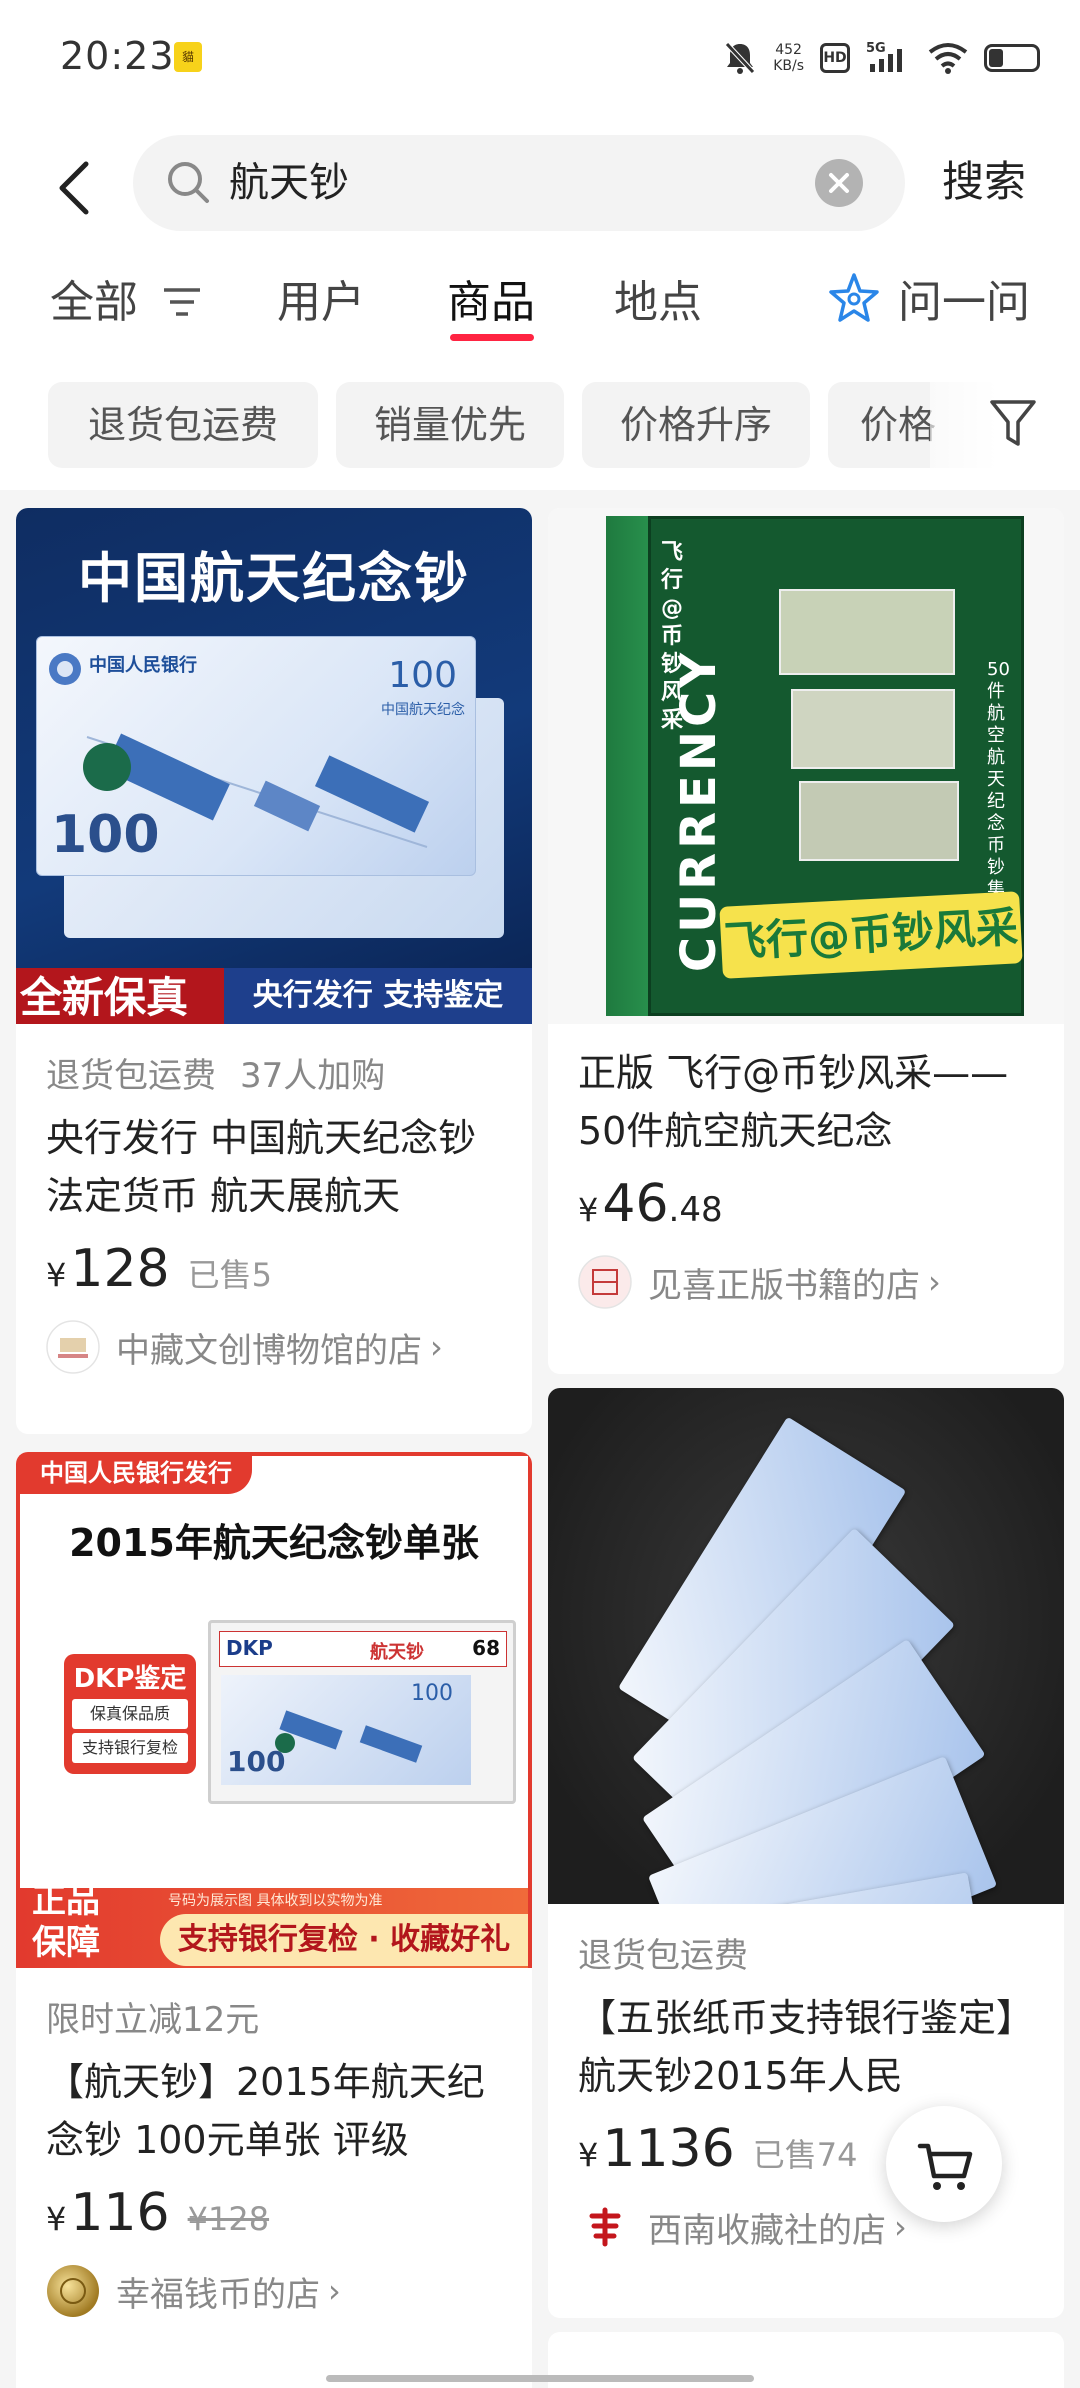  I want to click on hd-icon: HD, so click(835, 58).